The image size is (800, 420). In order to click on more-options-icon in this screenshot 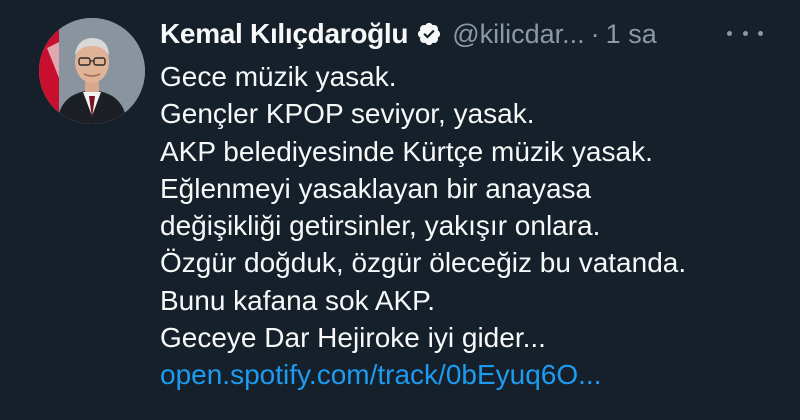, I will do `click(745, 33)`.